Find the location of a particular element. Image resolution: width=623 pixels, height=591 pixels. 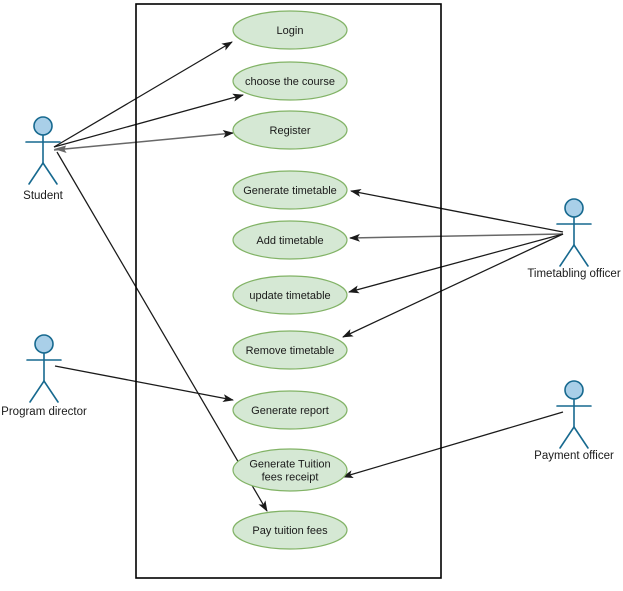

association-officer-generate-timetable is located at coordinates (457, 210).